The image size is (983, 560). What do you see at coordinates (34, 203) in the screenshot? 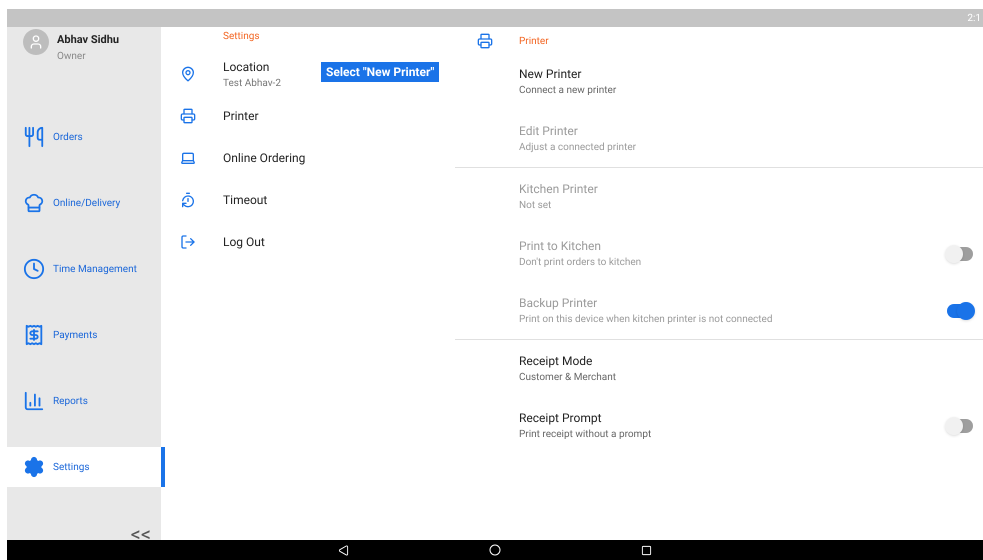
I see `chef-hat-icon` at bounding box center [34, 203].